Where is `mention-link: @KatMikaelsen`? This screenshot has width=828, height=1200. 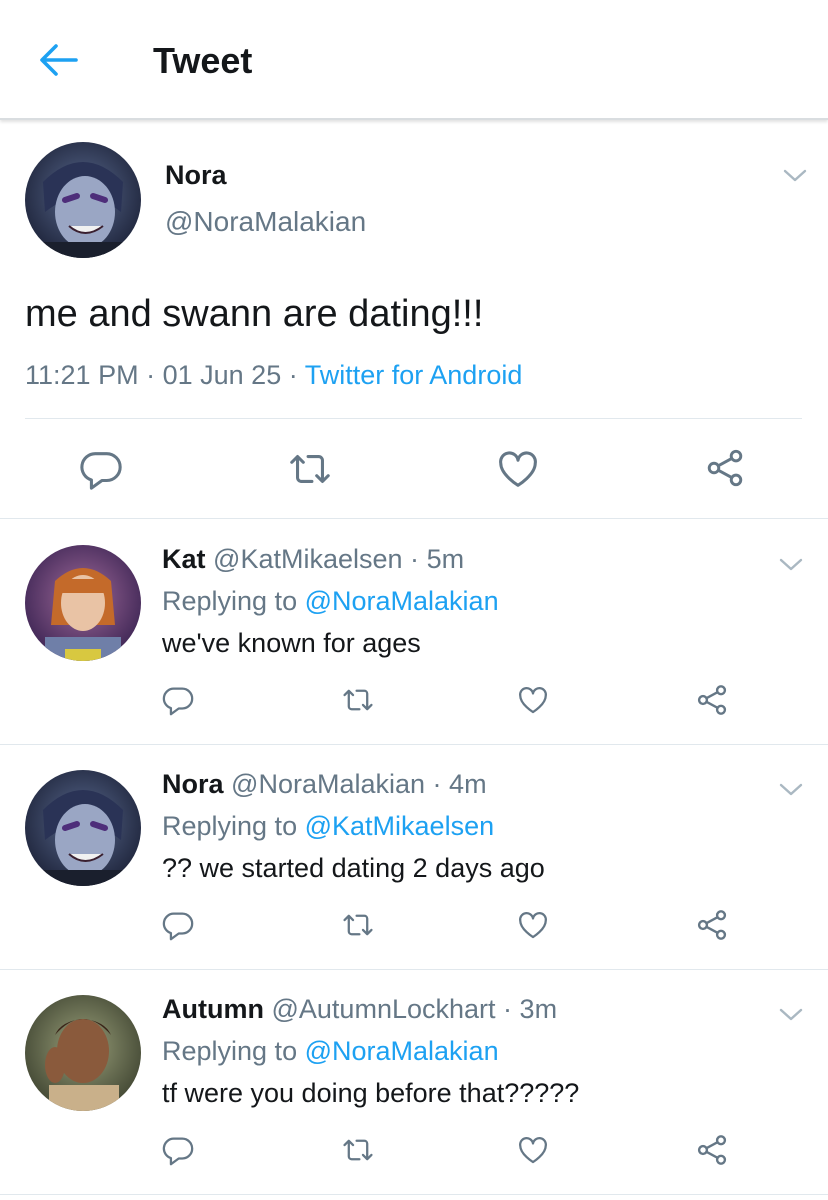 mention-link: @KatMikaelsen is located at coordinates (400, 826).